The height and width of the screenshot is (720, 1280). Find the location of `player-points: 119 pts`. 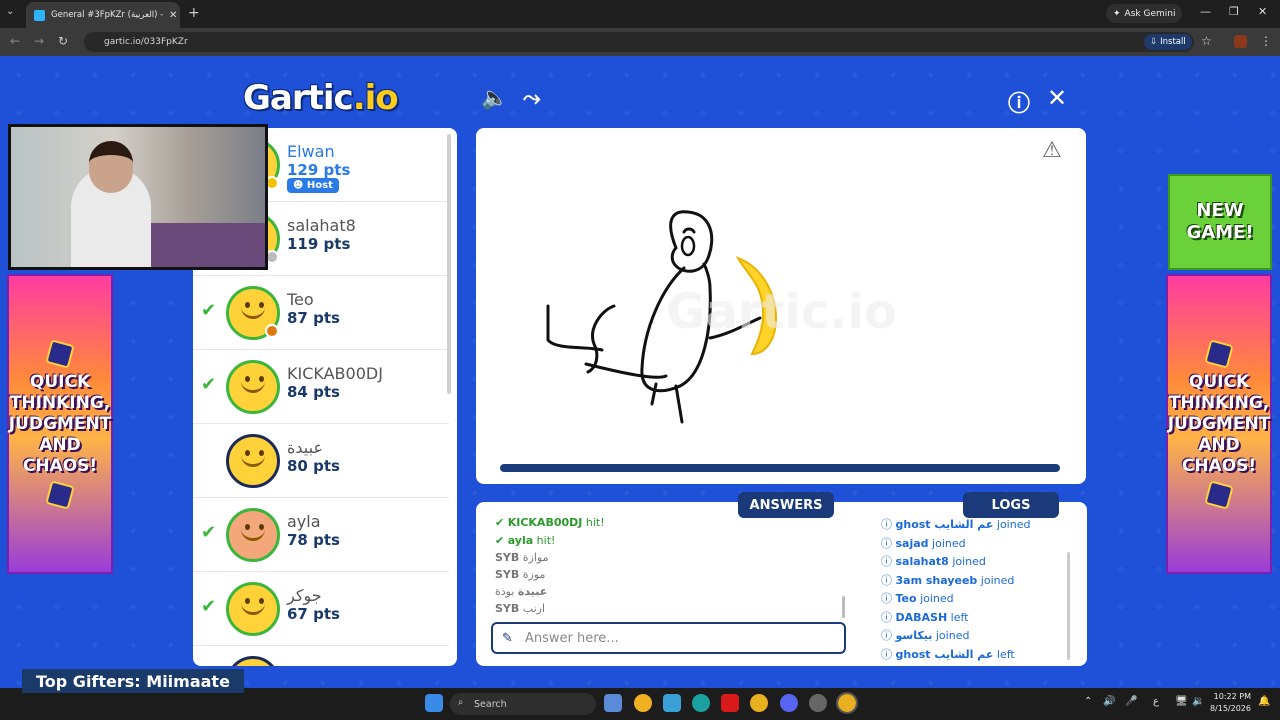

player-points: 119 pts is located at coordinates (319, 244).